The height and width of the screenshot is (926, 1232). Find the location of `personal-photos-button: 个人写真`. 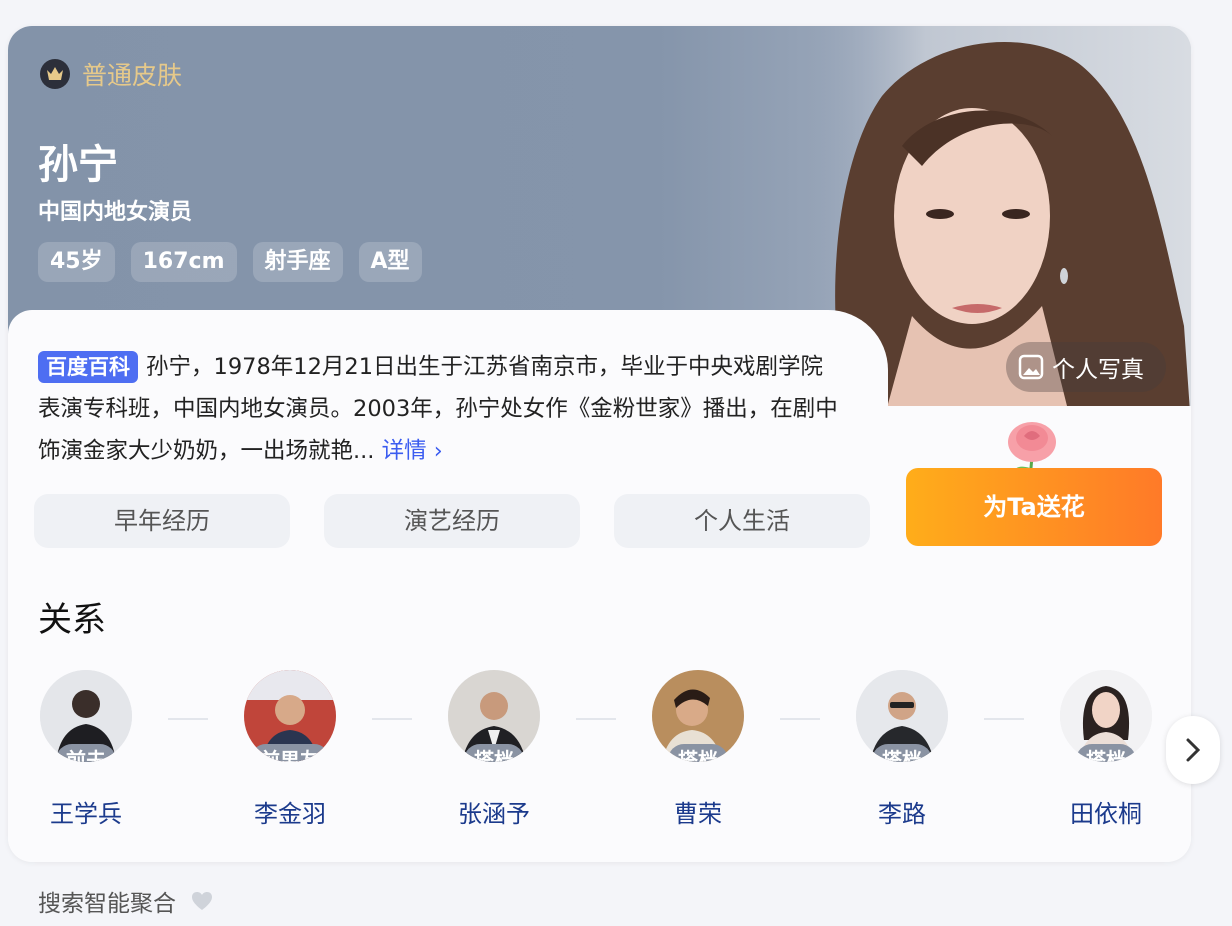

personal-photos-button: 个人写真 is located at coordinates (1086, 367).